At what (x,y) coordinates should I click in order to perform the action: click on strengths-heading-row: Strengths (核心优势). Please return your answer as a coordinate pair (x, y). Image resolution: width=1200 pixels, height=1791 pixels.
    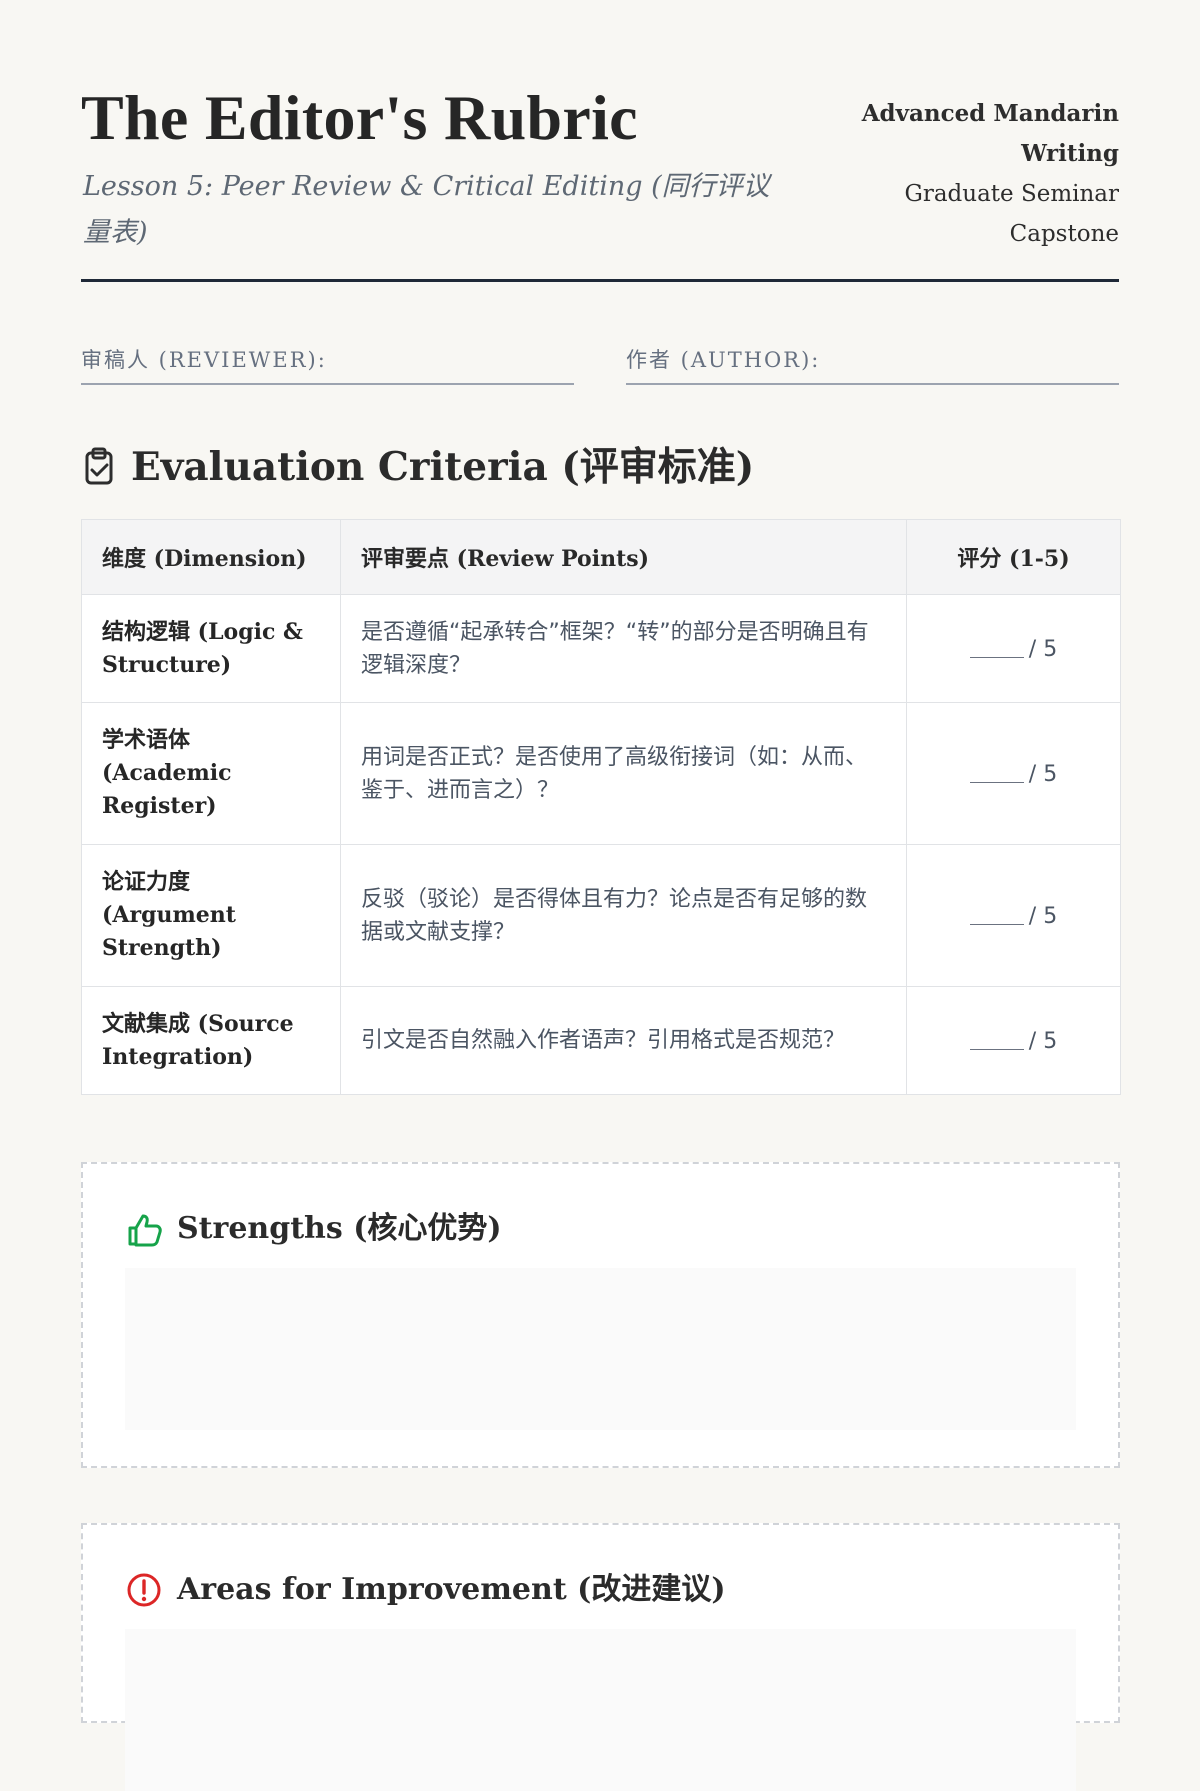
    Looking at the image, I should click on (313, 1229).